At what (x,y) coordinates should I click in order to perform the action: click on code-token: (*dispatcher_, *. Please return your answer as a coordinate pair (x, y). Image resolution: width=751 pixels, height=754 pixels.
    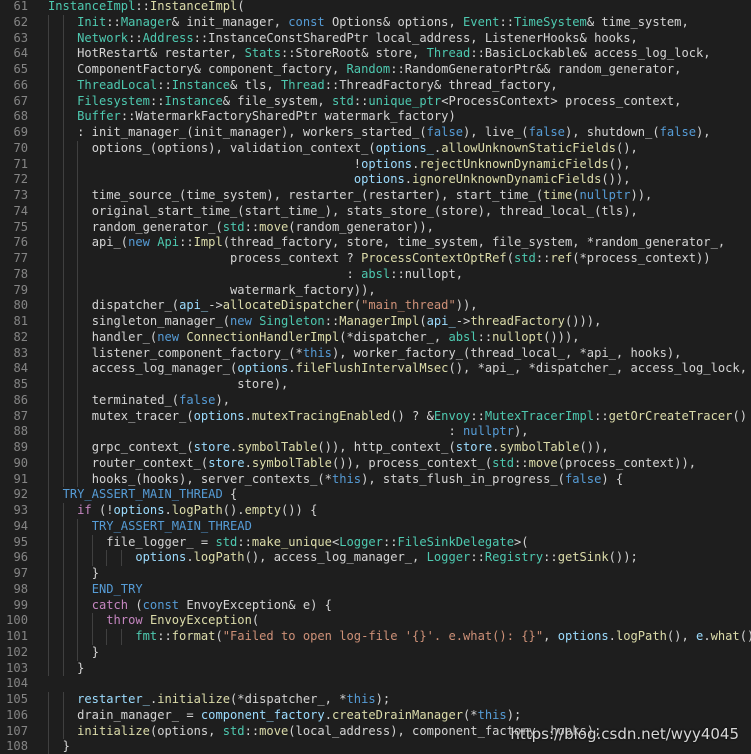
    Looking at the image, I should click on (288, 699).